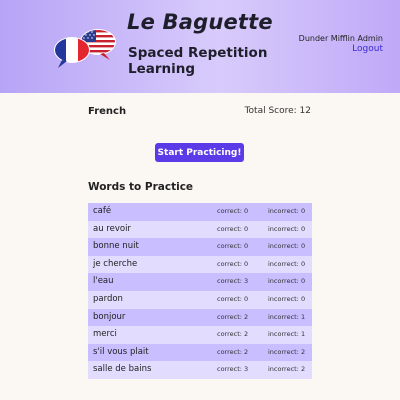 This screenshot has height=400, width=400. Describe the element at coordinates (200, 282) in the screenshot. I see `word-row: l'eau correct: 3 incorrect: 0` at that location.